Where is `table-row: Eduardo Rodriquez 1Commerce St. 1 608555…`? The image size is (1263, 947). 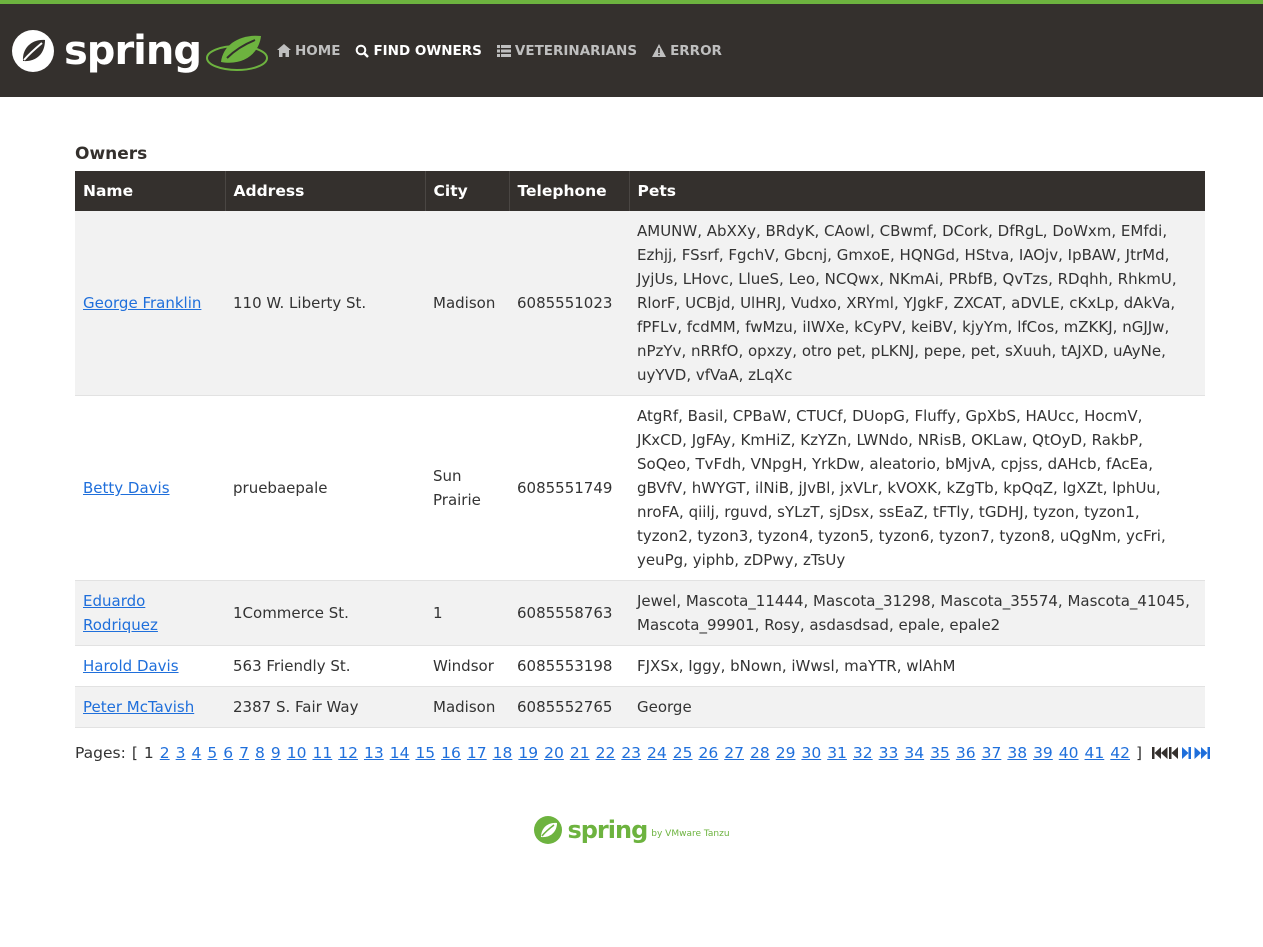
table-row: Eduardo Rodriquez 1Commerce St. 1 608555… is located at coordinates (640, 613).